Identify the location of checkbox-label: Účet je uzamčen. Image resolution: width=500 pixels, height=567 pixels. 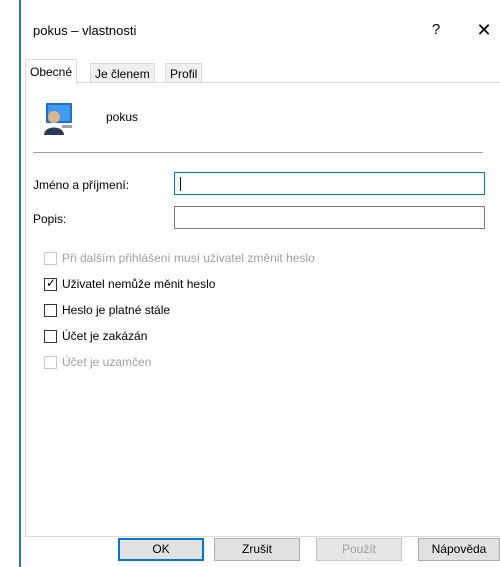
(107, 362).